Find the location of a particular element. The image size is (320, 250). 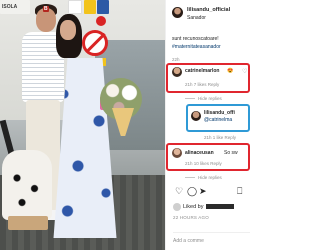

post-location: Sanador is located at coordinates (196, 18).